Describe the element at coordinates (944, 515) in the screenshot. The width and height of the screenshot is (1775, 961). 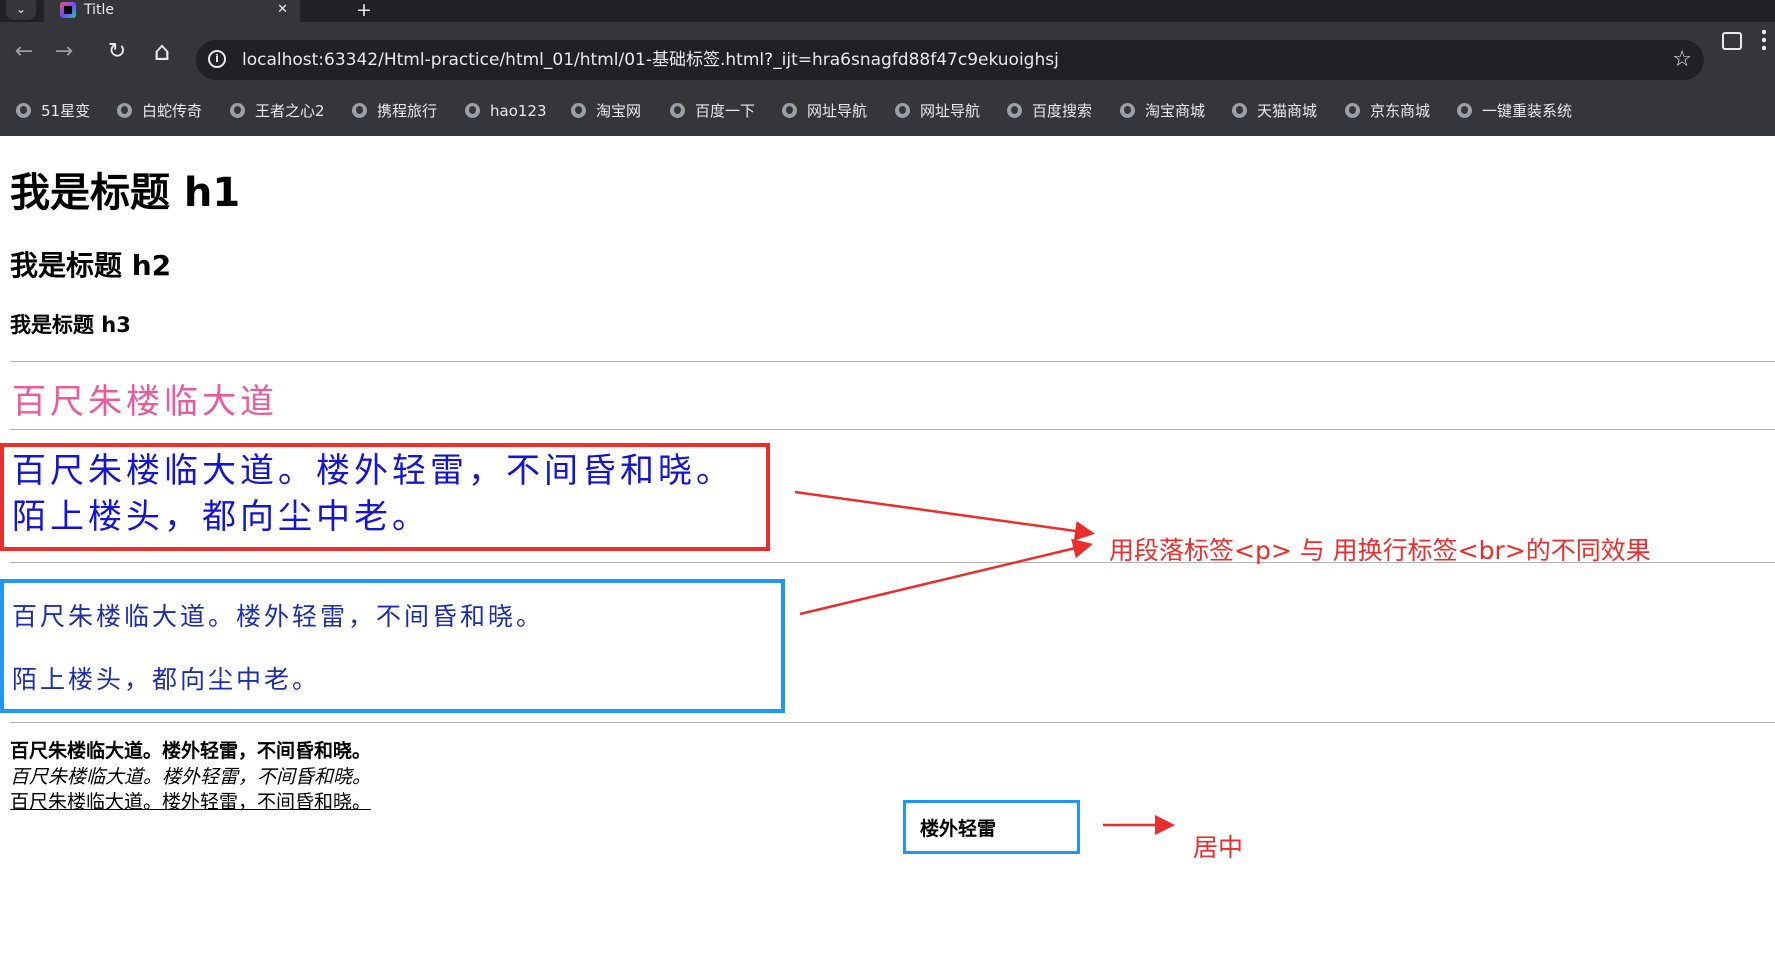
I see `arrow-from-br-block` at that location.